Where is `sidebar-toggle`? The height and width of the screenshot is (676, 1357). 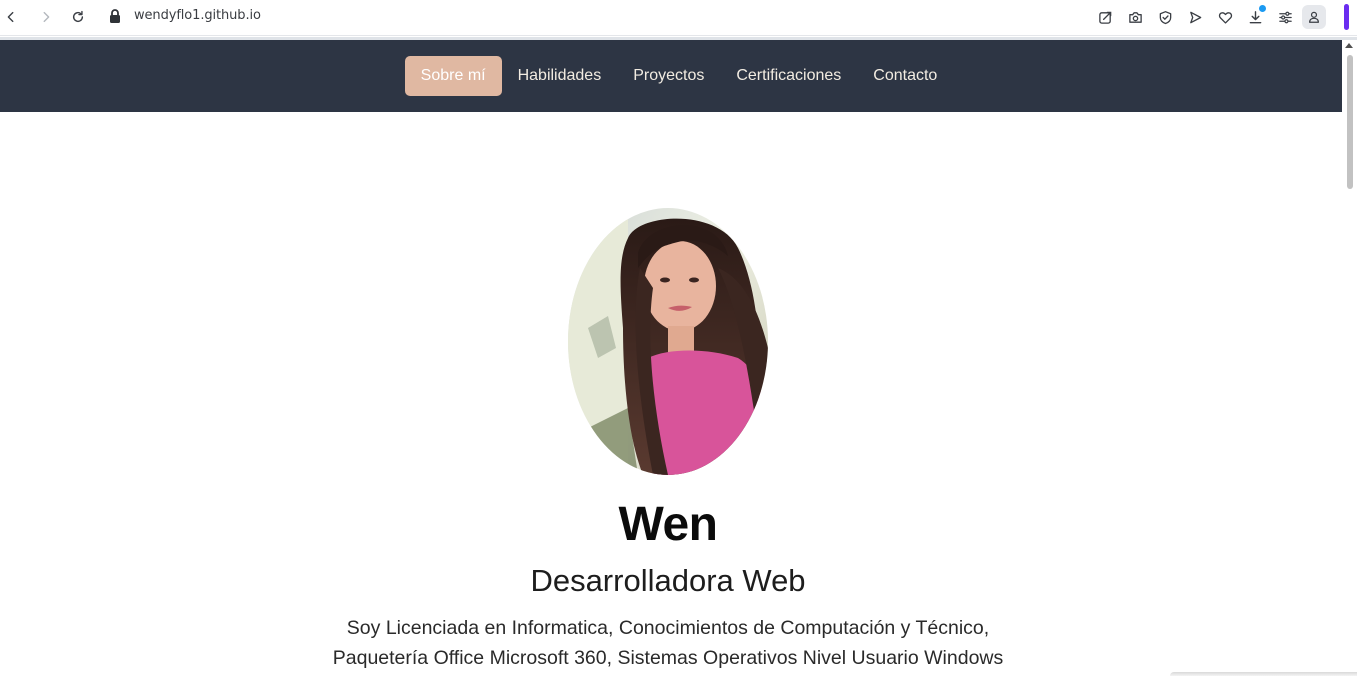
sidebar-toggle is located at coordinates (1346, 17).